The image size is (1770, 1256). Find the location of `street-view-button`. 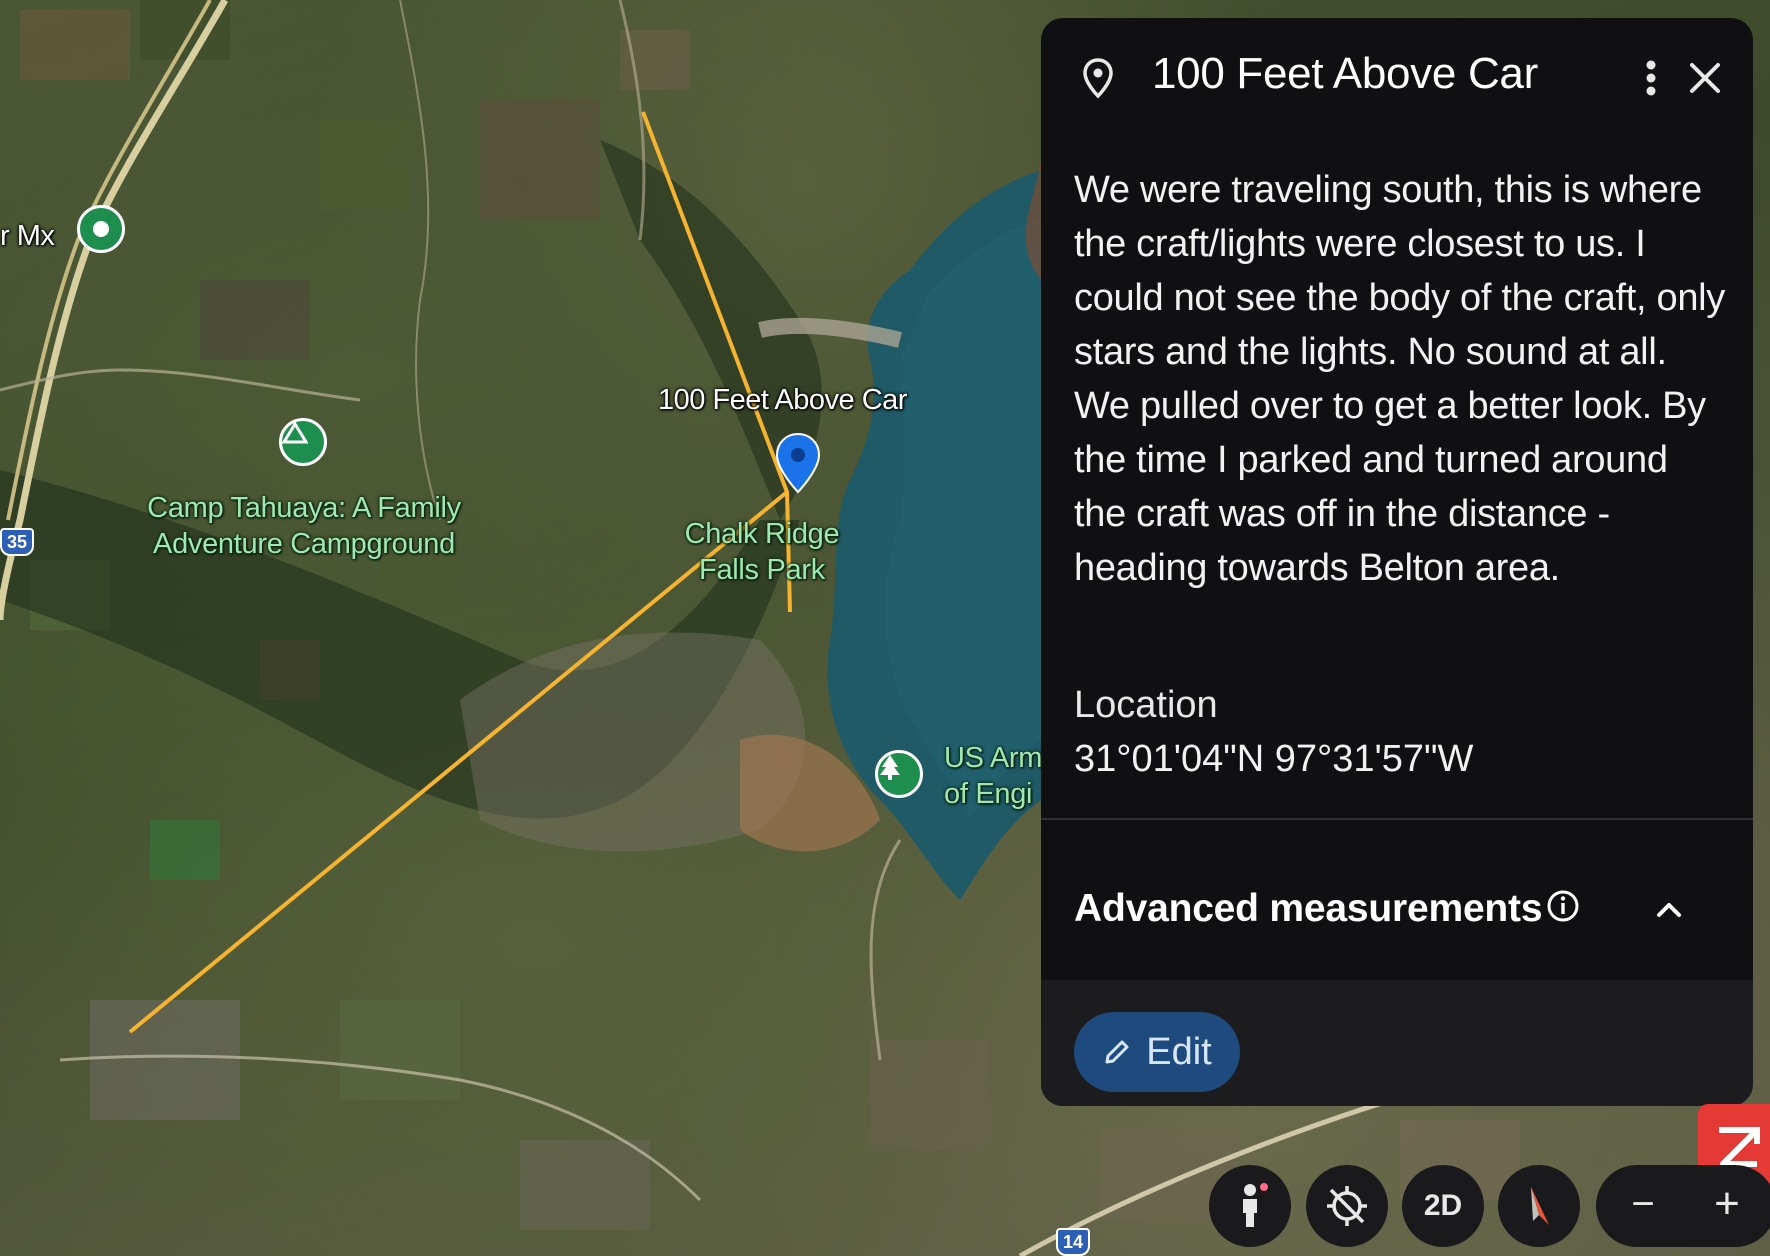

street-view-button is located at coordinates (1250, 1206).